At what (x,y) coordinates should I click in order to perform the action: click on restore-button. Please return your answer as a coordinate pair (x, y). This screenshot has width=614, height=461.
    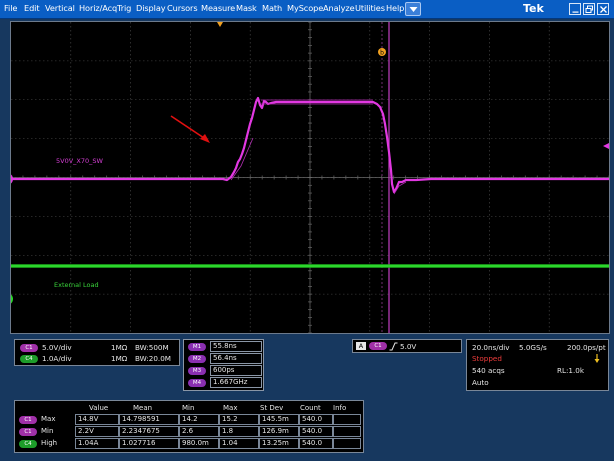
    Looking at the image, I should click on (589, 9).